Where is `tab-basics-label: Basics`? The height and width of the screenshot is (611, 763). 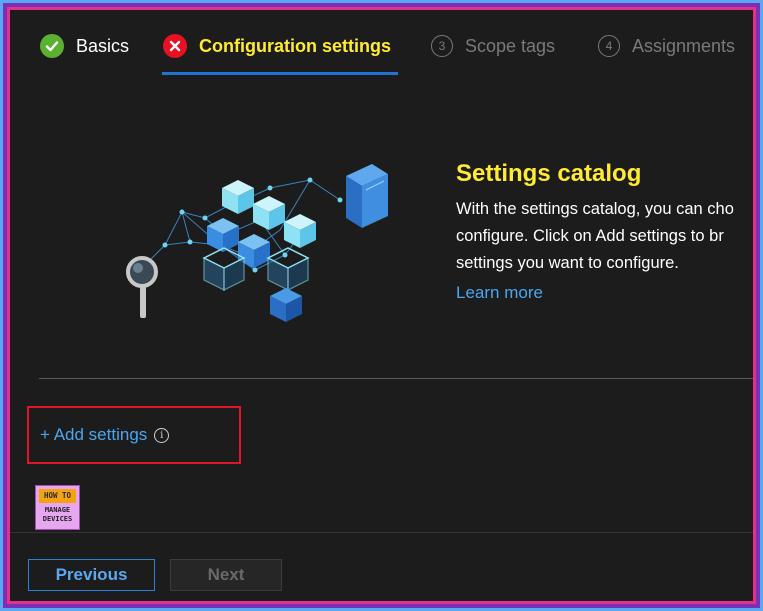 tab-basics-label: Basics is located at coordinates (103, 45).